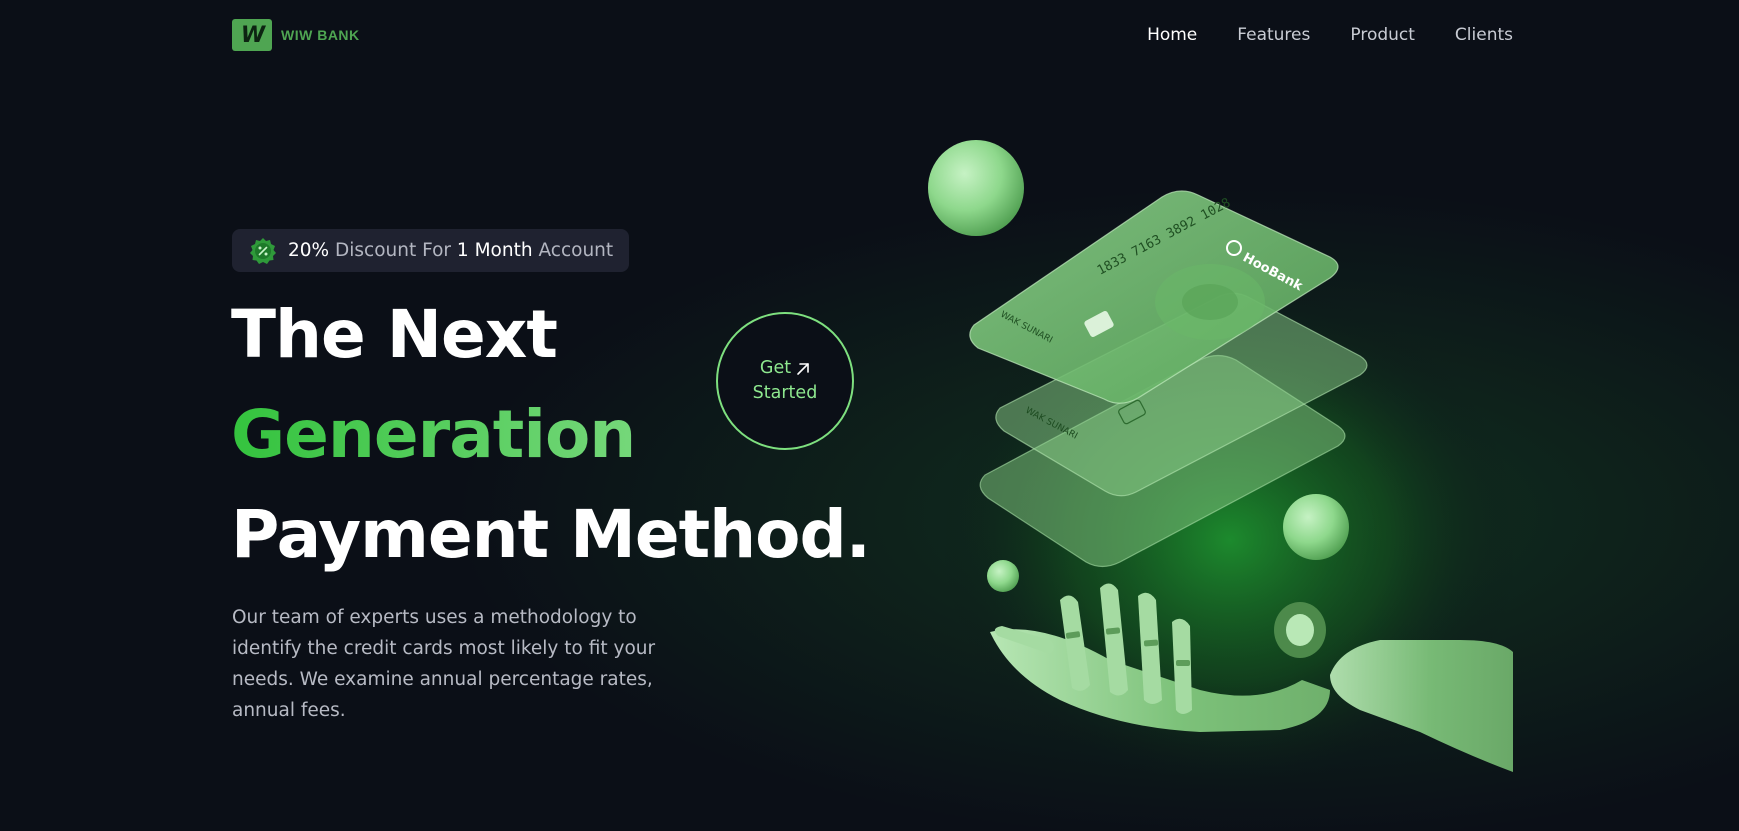 The width and height of the screenshot is (1739, 831). I want to click on get-started-row-2: Started, so click(785, 393).